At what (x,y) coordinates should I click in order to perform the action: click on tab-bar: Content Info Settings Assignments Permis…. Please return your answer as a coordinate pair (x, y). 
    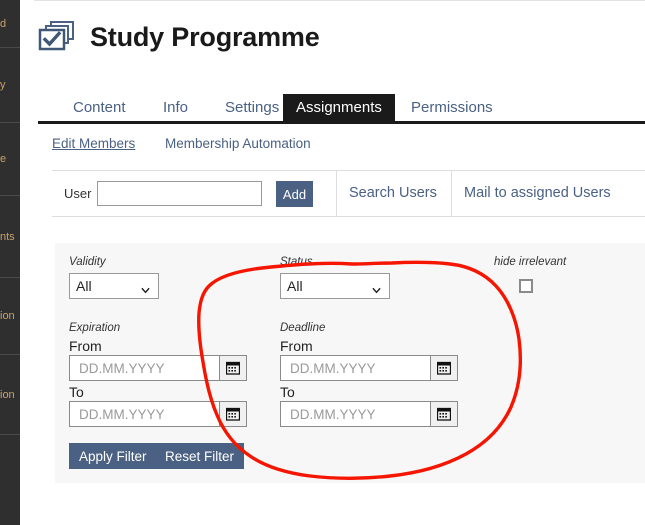
    Looking at the image, I should click on (341, 109).